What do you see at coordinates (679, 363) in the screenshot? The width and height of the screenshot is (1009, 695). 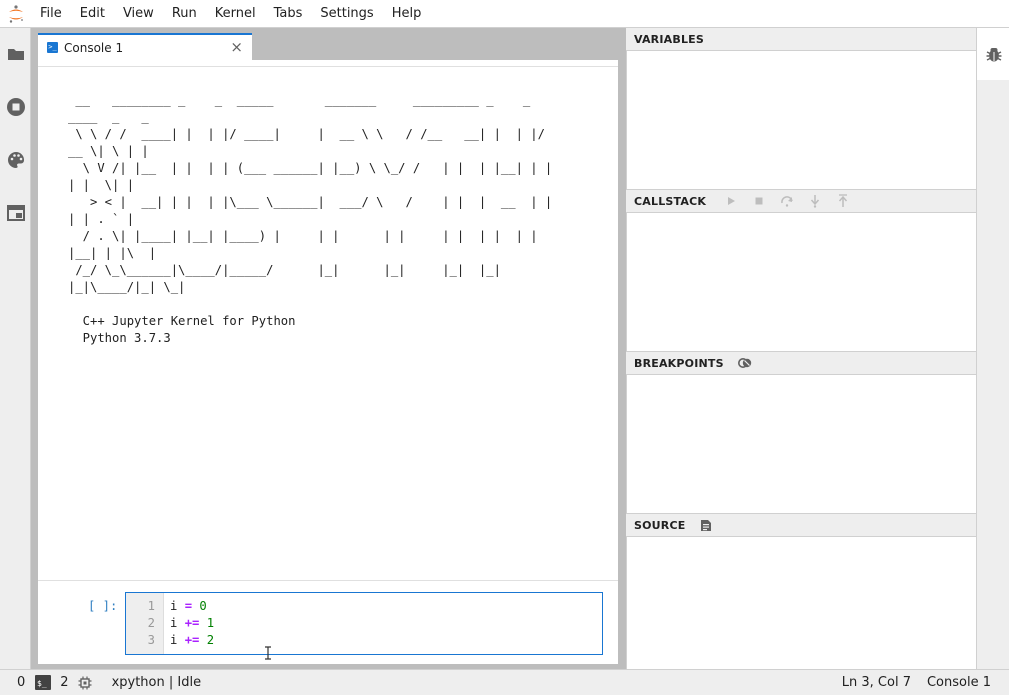 I see `breakpoints-title: BREAKPOINTS` at bounding box center [679, 363].